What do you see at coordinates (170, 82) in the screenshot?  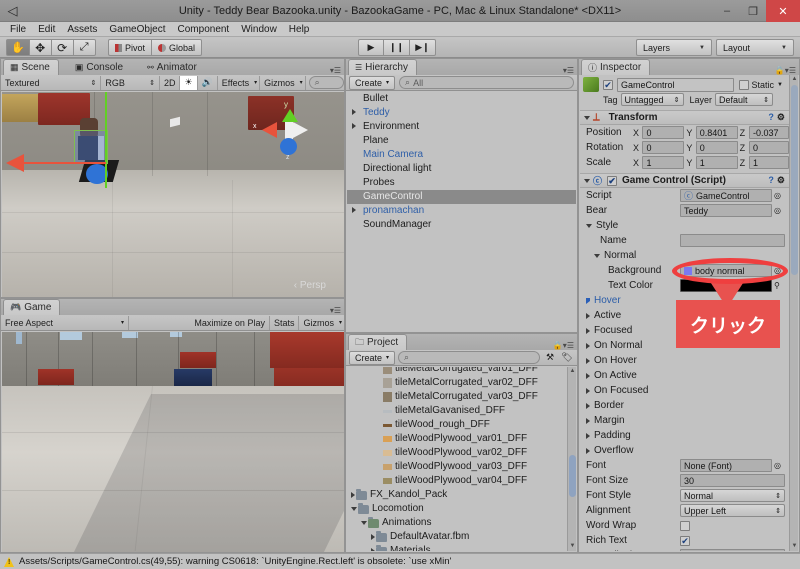 I see `2d-toggle-button: 2D` at bounding box center [170, 82].